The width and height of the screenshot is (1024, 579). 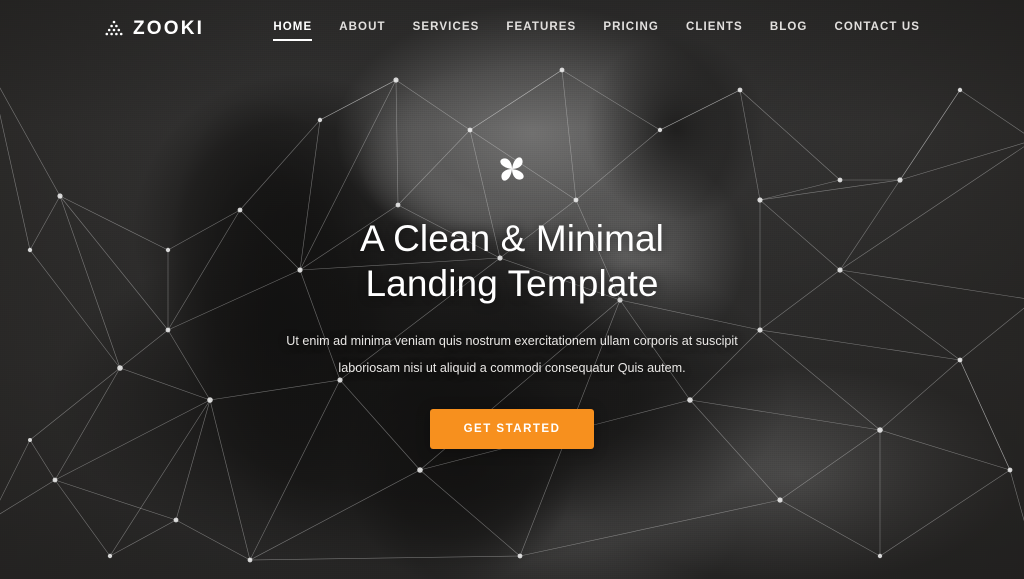 I want to click on pinwheel-icon, so click(x=512, y=169).